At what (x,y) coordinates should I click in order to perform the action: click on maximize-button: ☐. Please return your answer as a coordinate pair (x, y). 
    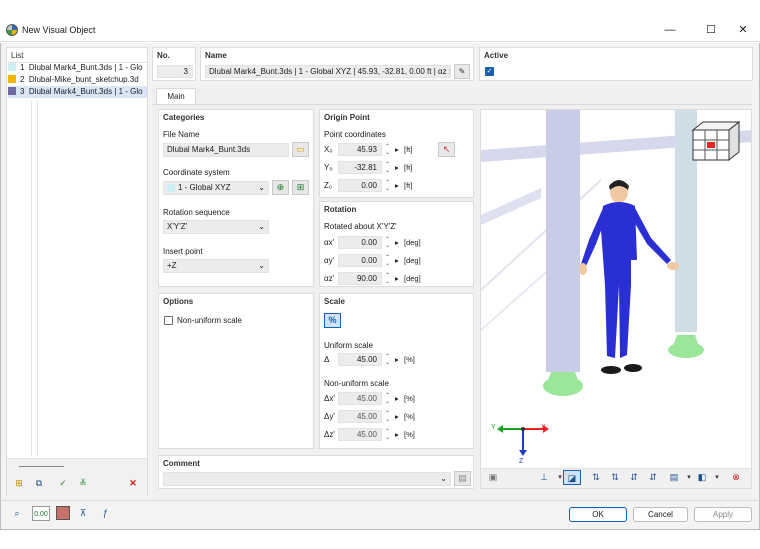
    Looking at the image, I should click on (711, 30).